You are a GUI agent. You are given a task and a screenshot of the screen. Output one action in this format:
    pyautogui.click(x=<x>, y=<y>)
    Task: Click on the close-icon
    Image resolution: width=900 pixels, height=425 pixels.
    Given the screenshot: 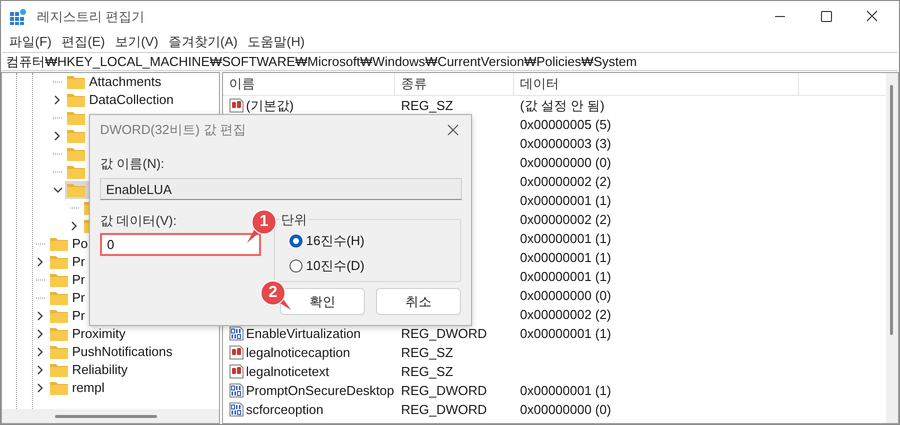 What is the action you would take?
    pyautogui.click(x=453, y=130)
    